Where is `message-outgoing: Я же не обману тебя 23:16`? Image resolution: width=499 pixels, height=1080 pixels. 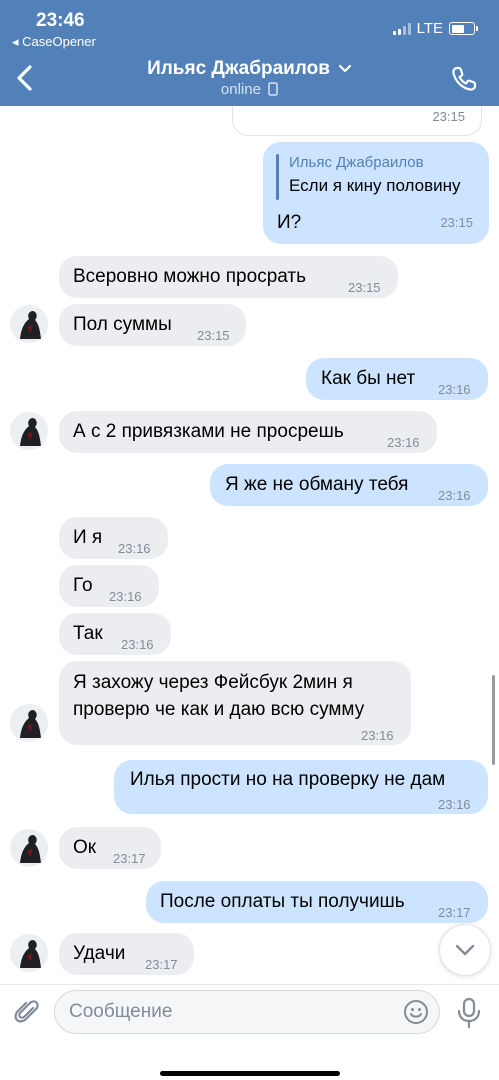 message-outgoing: Я же не обману тебя 23:16 is located at coordinates (349, 485).